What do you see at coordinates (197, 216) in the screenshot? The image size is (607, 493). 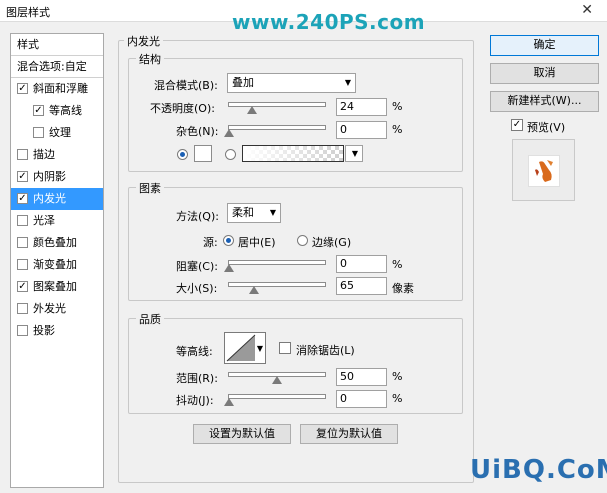 I see `technique-label: 方法(Q):` at bounding box center [197, 216].